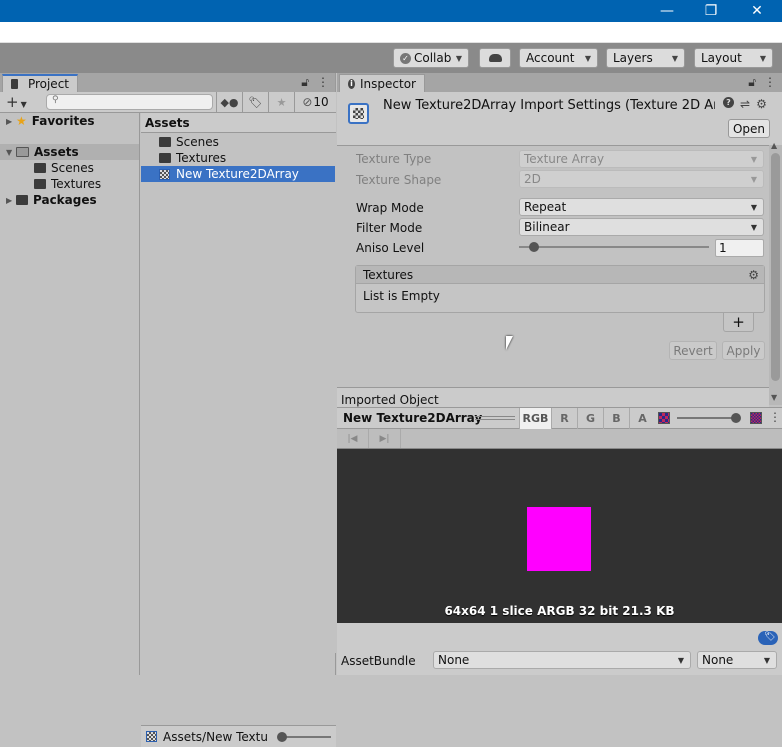  What do you see at coordinates (641, 159) in the screenshot?
I see `texture-type-dropdown: Texture Array ▼` at bounding box center [641, 159].